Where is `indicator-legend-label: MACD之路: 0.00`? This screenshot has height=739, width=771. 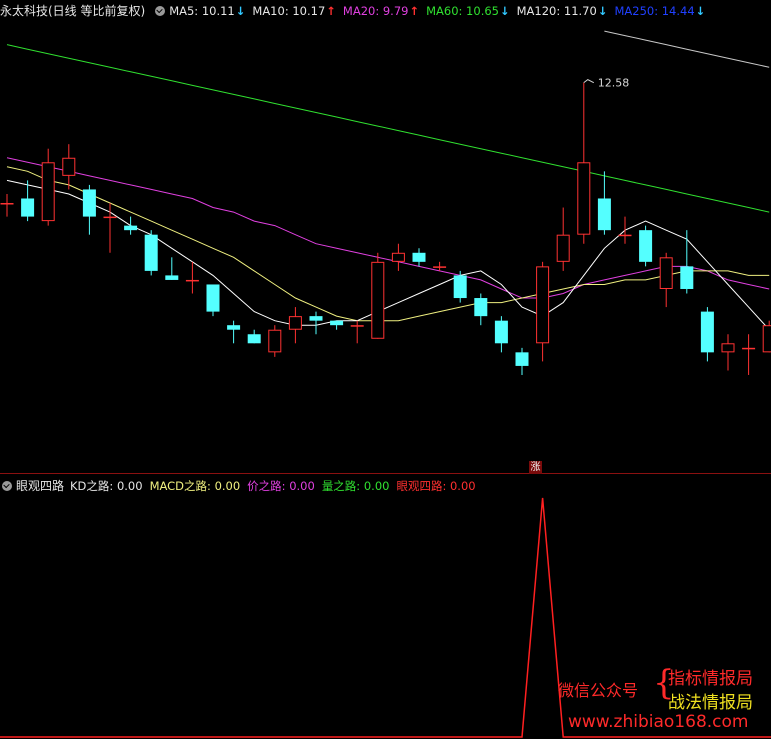 indicator-legend-label: MACD之路: 0.00 is located at coordinates (195, 486).